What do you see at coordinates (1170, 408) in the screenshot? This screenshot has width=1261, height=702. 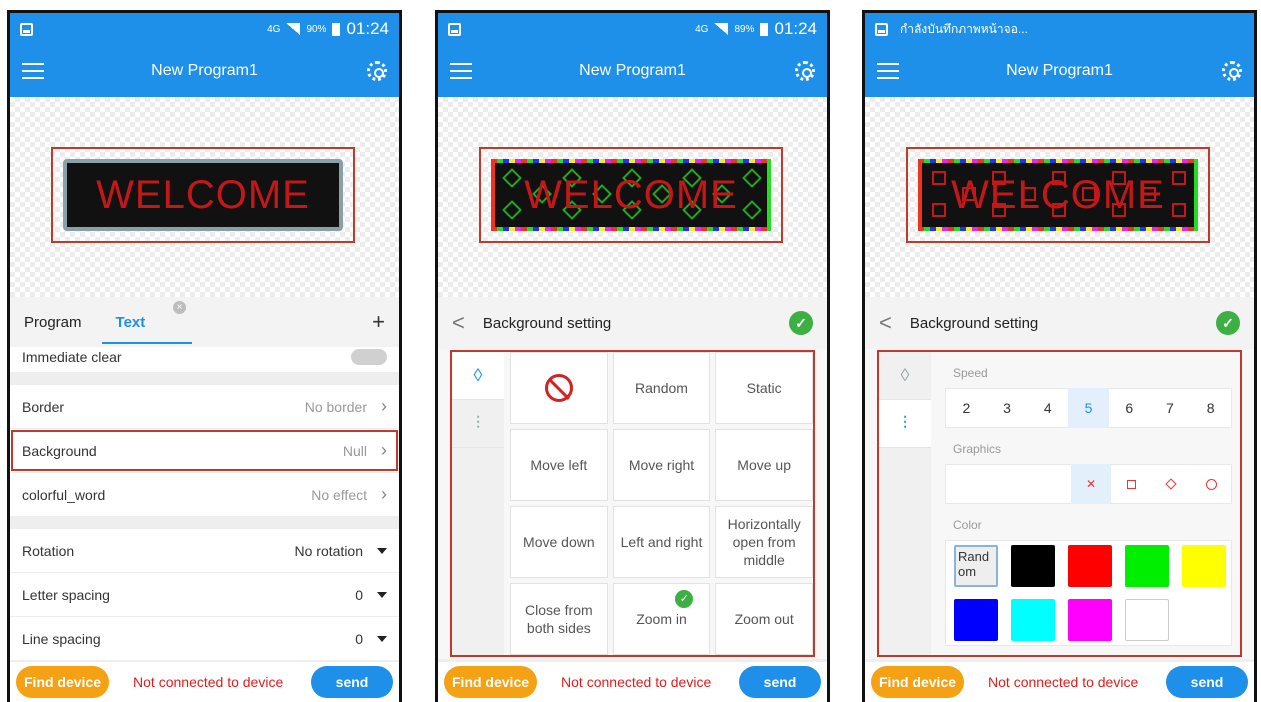 I see `speed-option: 7` at bounding box center [1170, 408].